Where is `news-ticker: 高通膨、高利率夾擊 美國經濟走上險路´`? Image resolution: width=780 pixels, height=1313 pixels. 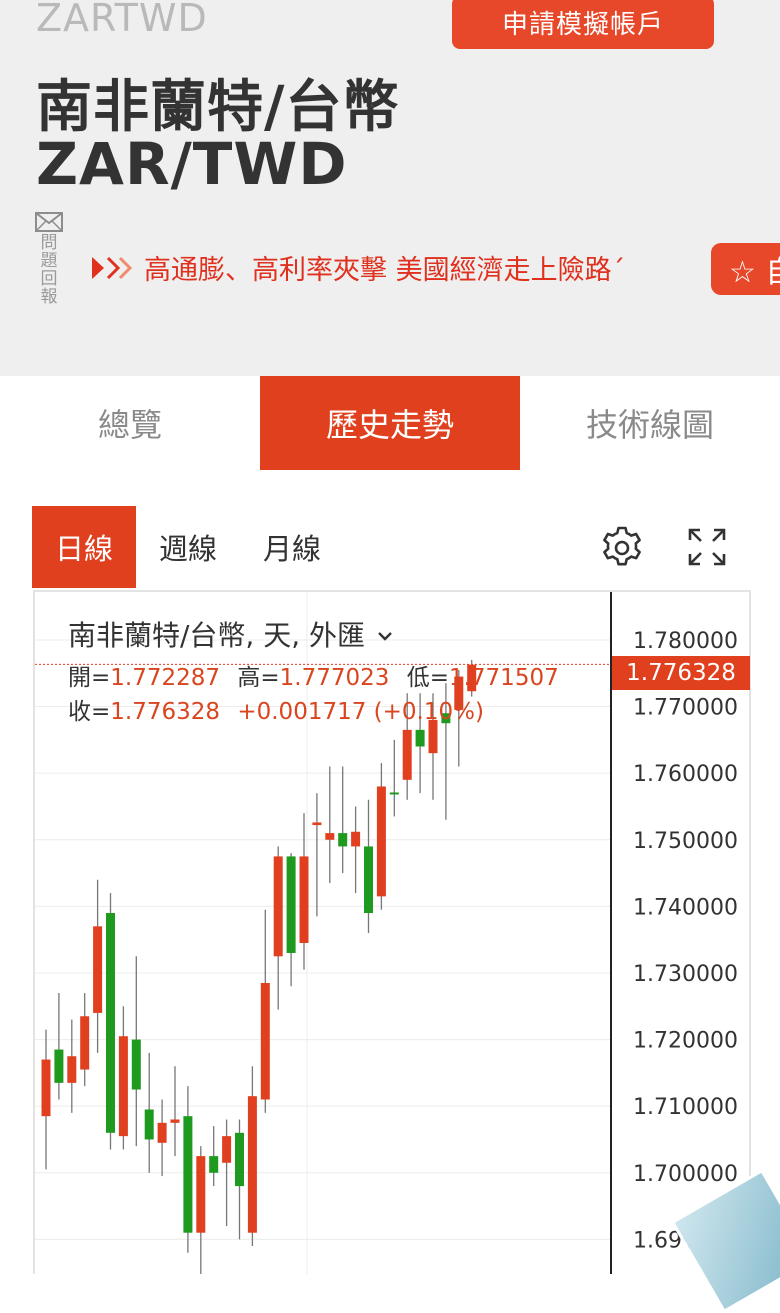
news-ticker: 高通膨、高利率夾擊 美國經濟走上險路´ is located at coordinates (358, 267).